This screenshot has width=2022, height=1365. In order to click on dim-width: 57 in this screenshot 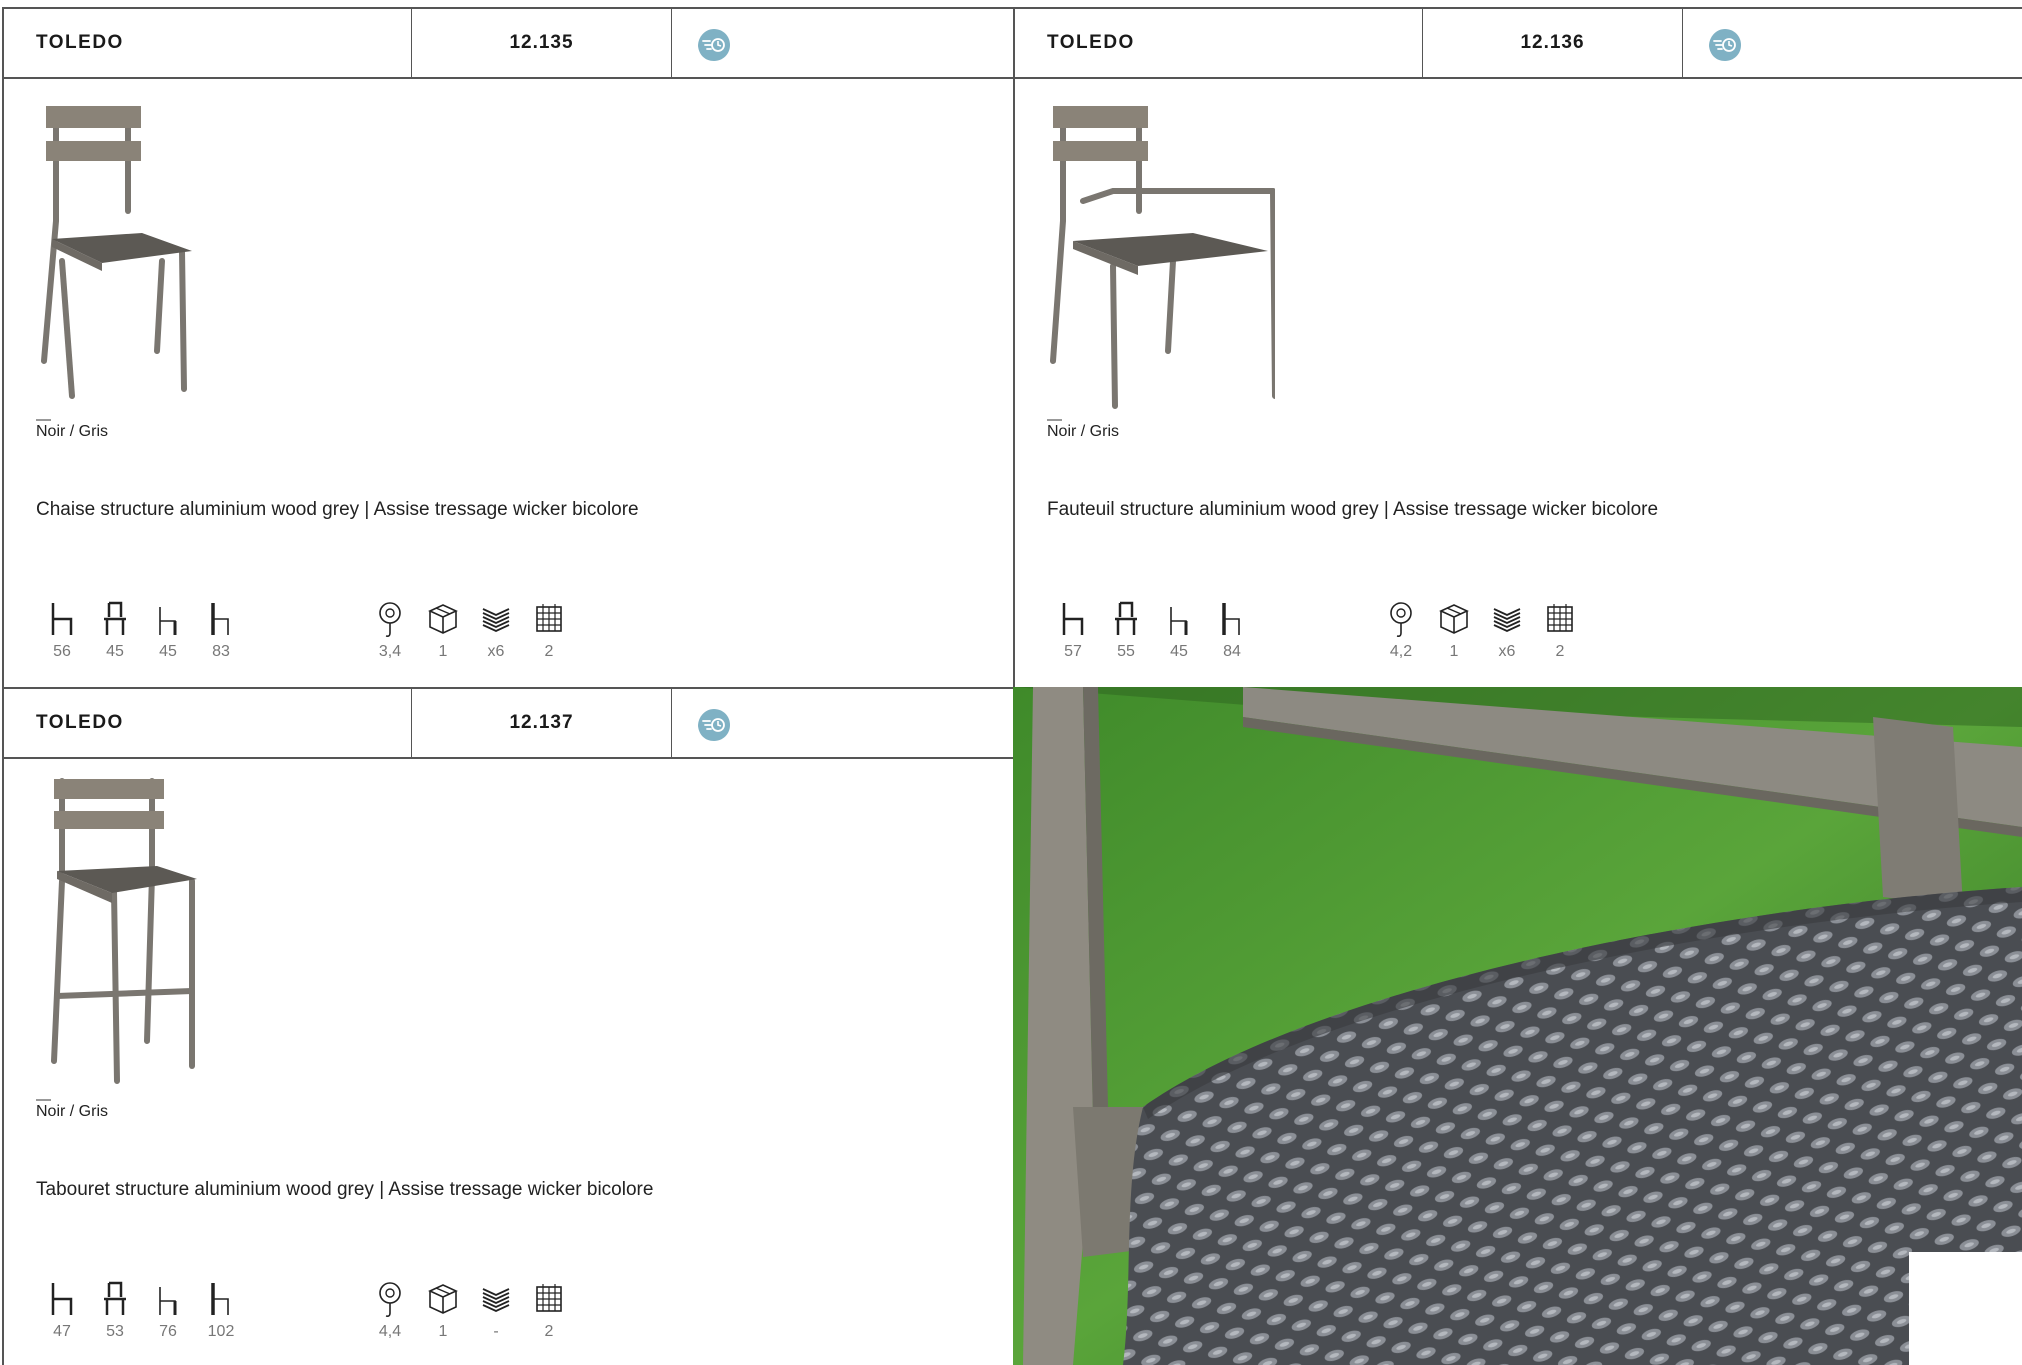, I will do `click(1073, 630)`.